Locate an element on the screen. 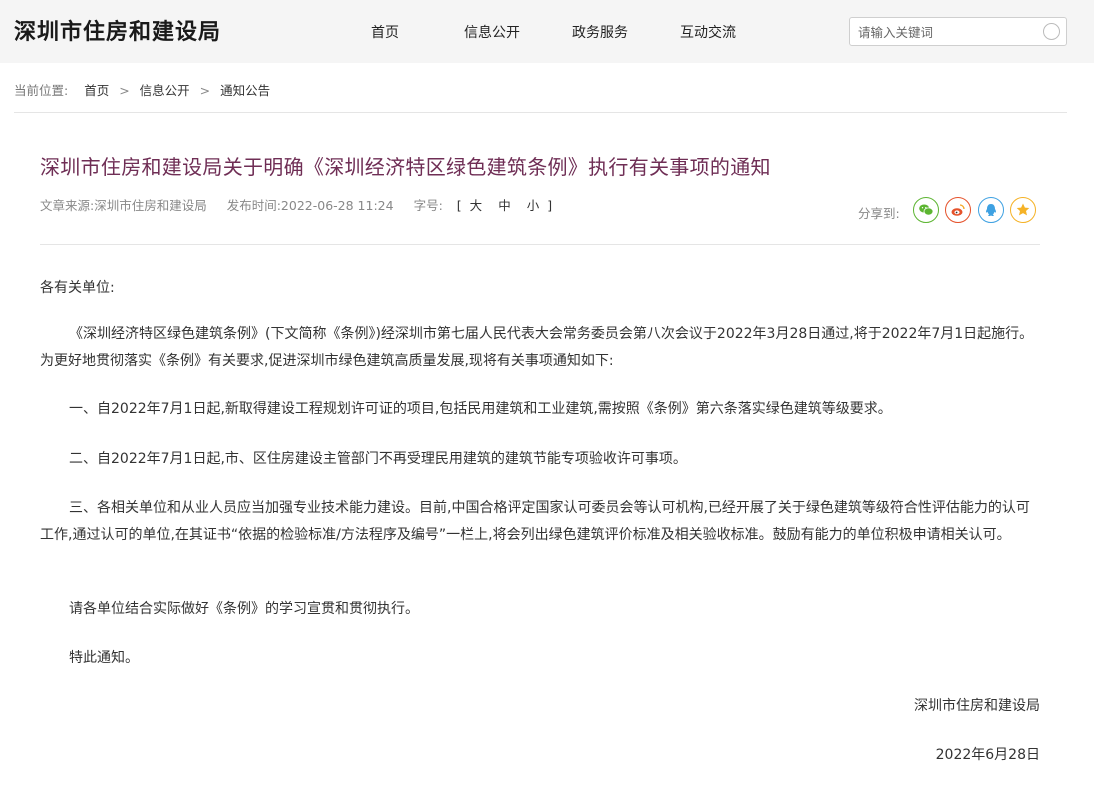 The image size is (1094, 785). nav-item-info-disclosure: 信息公开 is located at coordinates (492, 32).